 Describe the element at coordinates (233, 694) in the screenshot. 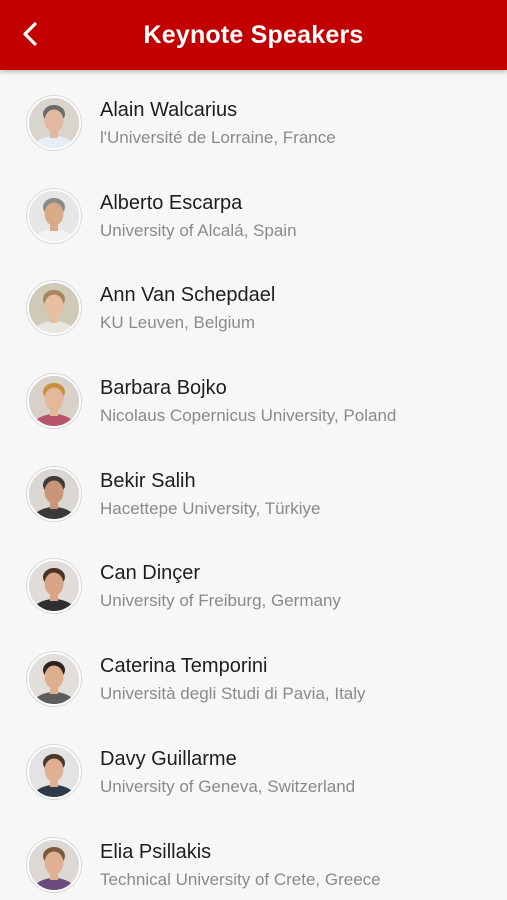

I see `speaker-affiliation: Università degli Studi di Pavia, Italy` at that location.